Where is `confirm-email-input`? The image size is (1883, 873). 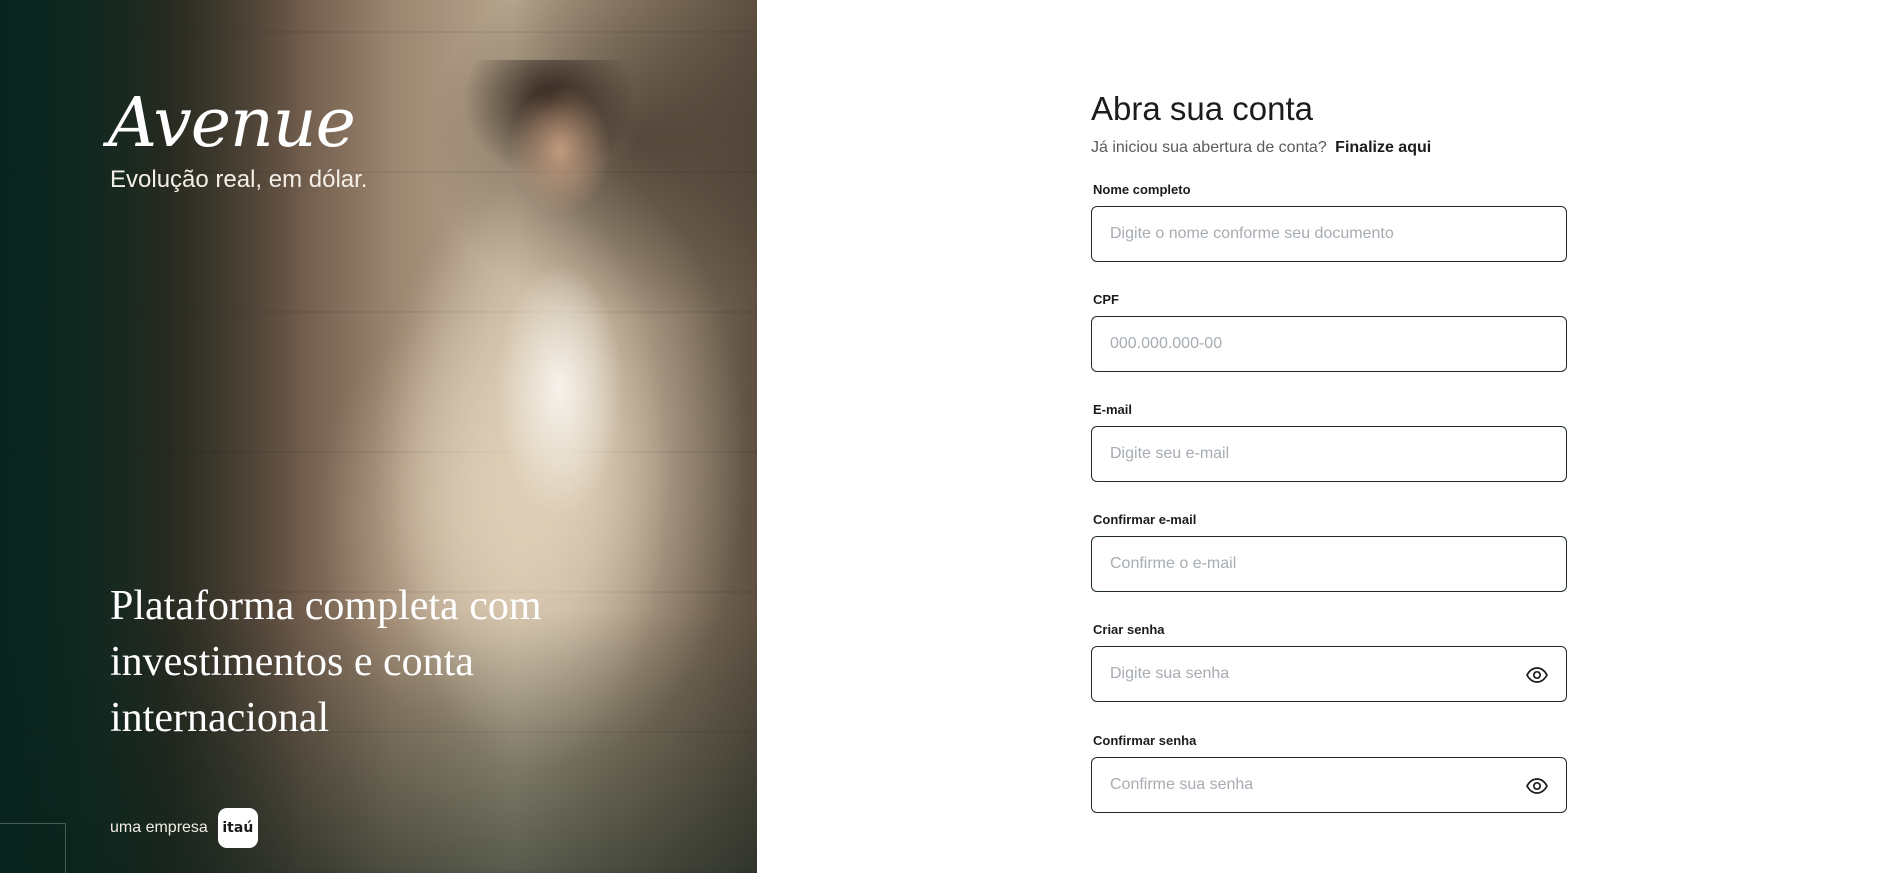 confirm-email-input is located at coordinates (1329, 564).